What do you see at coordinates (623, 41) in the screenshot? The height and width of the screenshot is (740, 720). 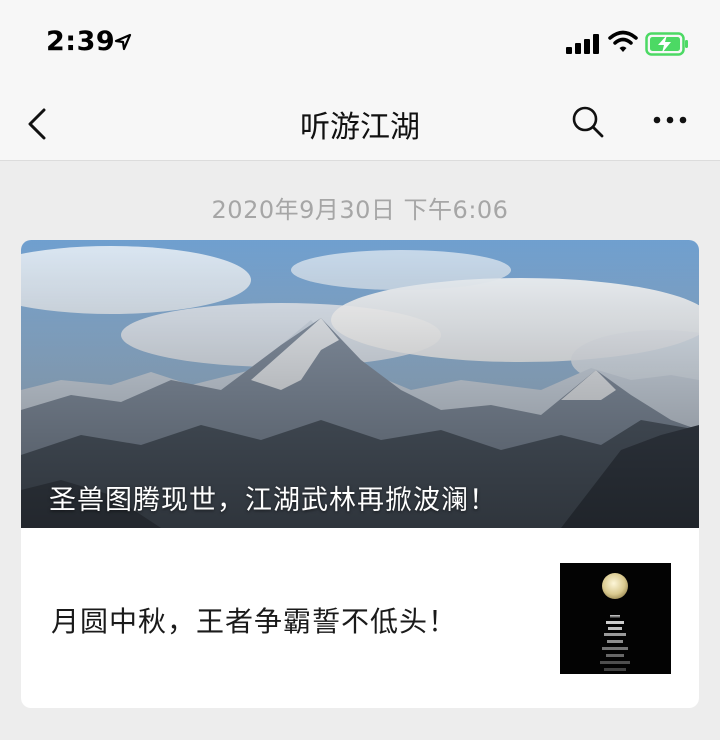 I see `wifi-icon` at bounding box center [623, 41].